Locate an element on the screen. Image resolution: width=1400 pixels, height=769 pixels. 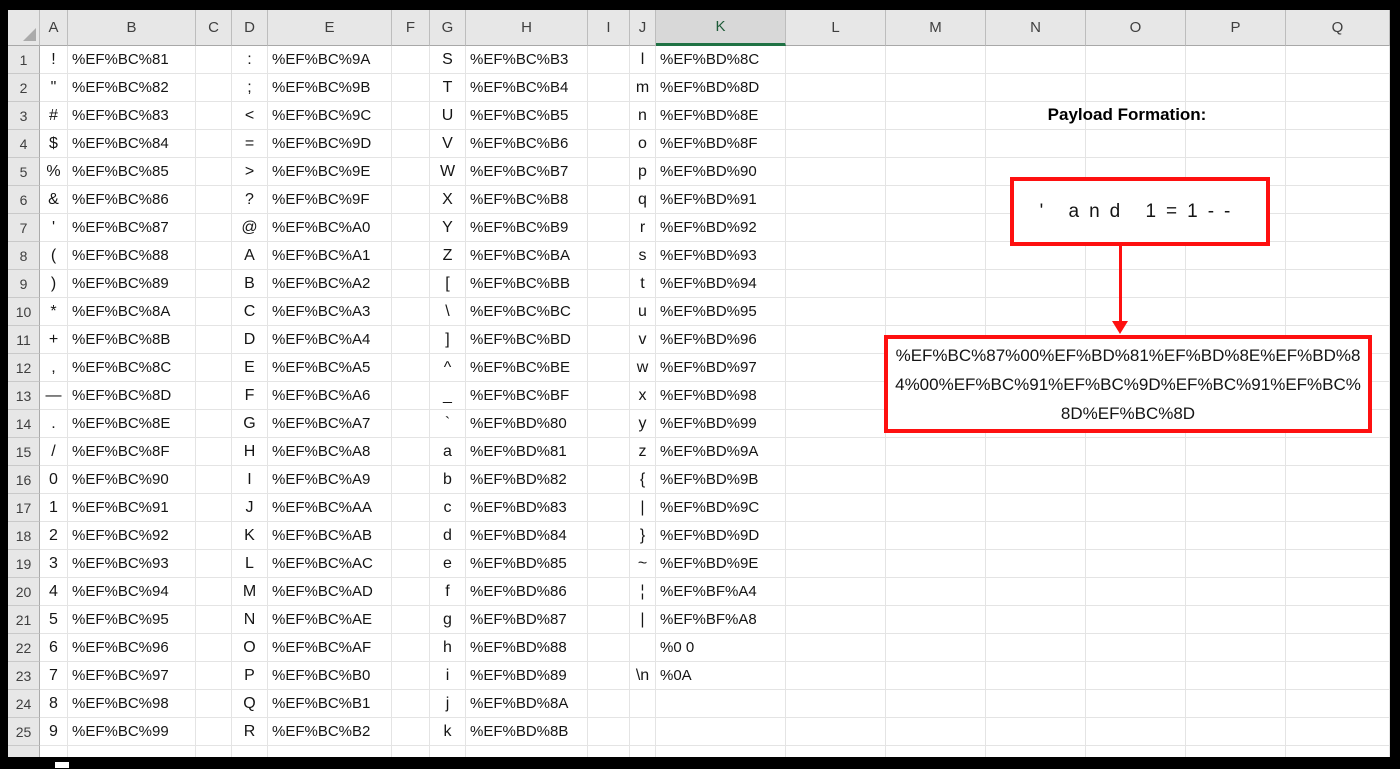
cell-A21: 5 is located at coordinates (54, 620).